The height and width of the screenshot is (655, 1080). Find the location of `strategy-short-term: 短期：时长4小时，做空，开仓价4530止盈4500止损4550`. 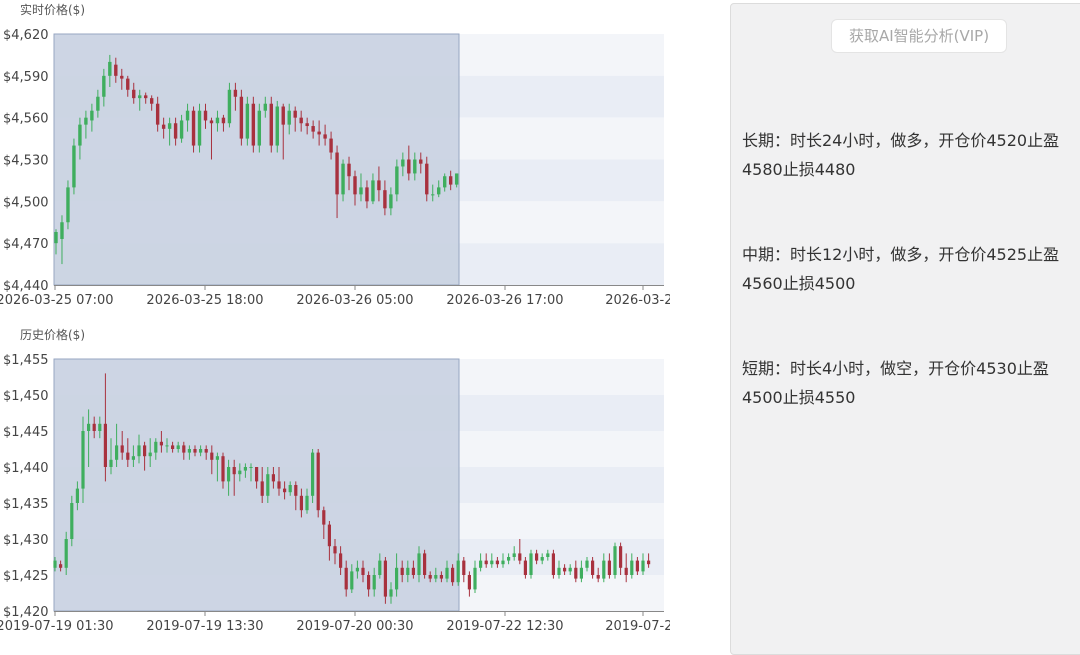

strategy-short-term: 短期：时长4小时，做空，开仓价4530止盈4500止损4550 is located at coordinates (895, 383).